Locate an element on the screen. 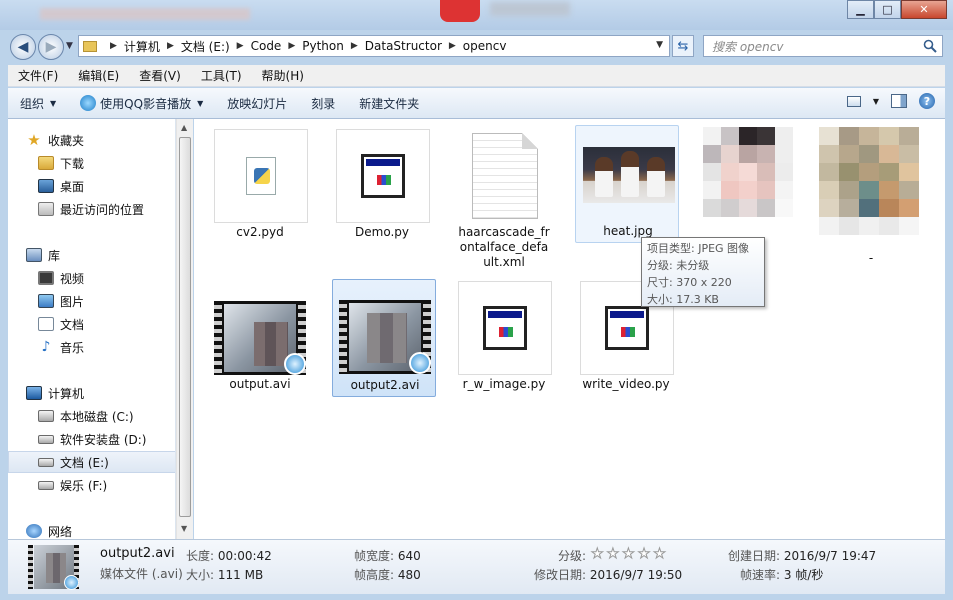  chevron-down-icon: ▼ is located at coordinates (876, 101).